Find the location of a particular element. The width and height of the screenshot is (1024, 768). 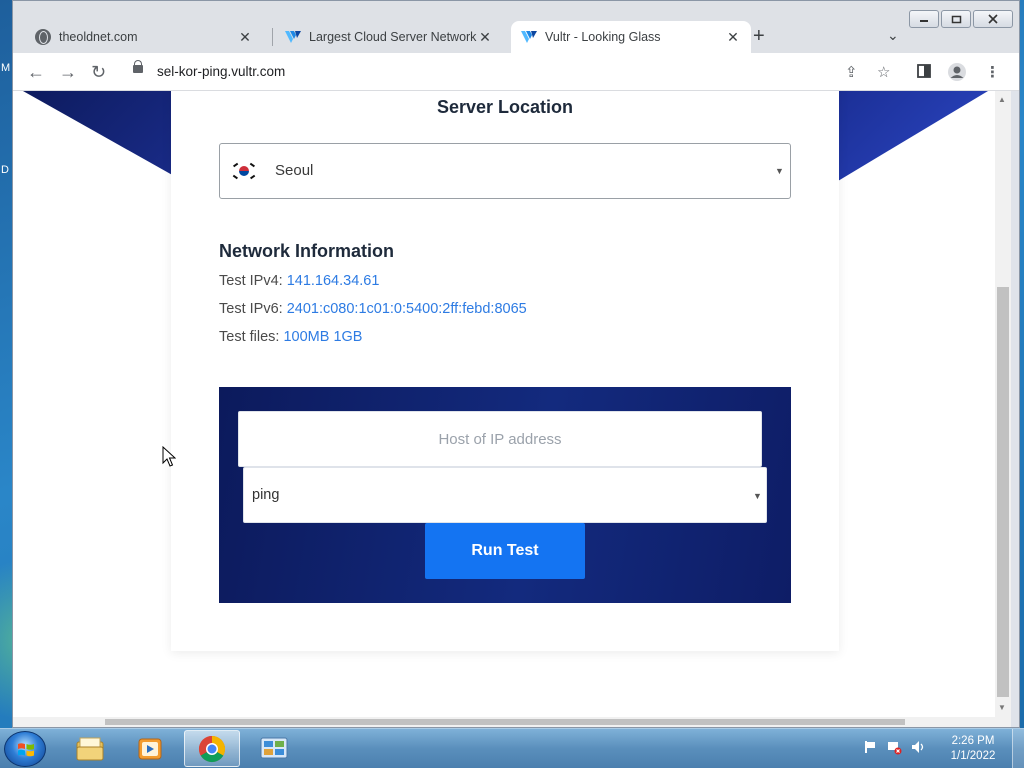

horizontal-scrollbar is located at coordinates (512, 722).